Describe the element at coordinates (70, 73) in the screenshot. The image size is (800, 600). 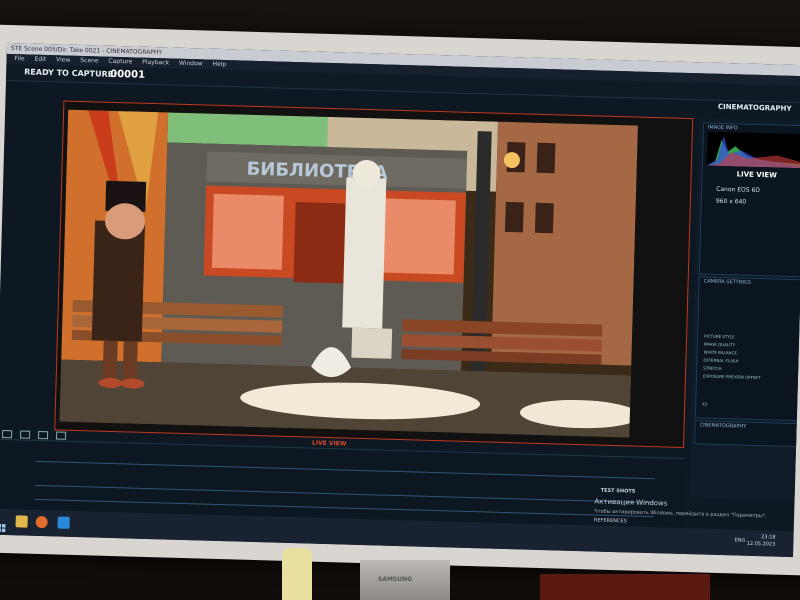
I see `capture-status: READY TO CAPTURE:` at that location.